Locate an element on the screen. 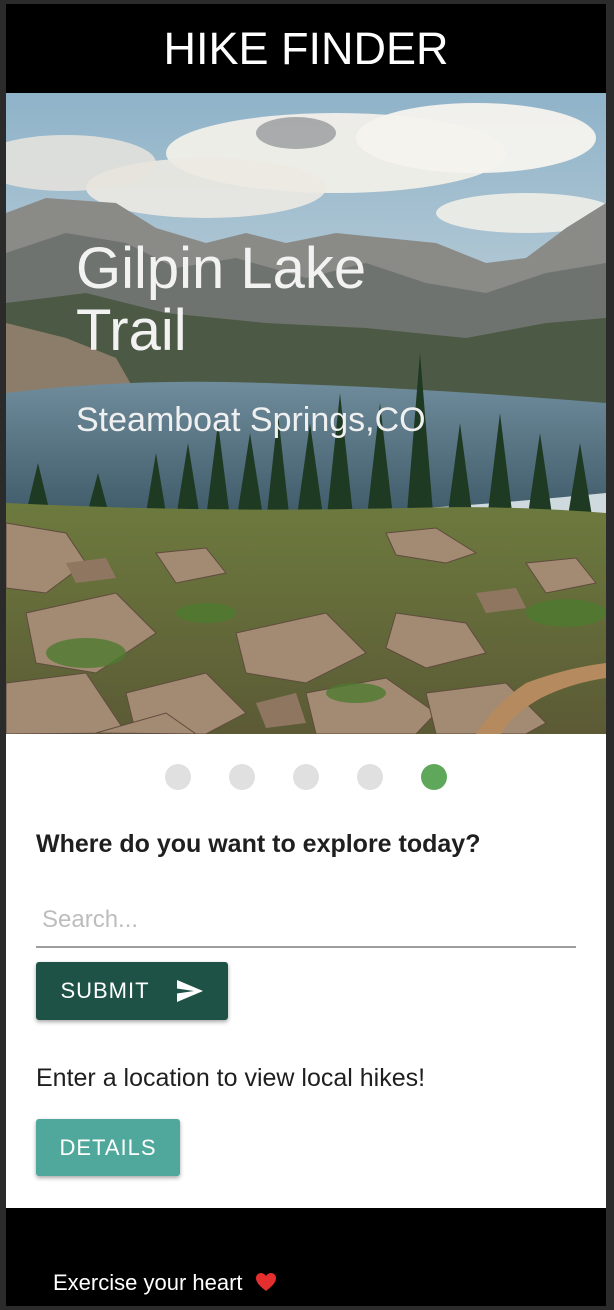 The width and height of the screenshot is (614, 1310). app-title: HIKE FINDER is located at coordinates (306, 48).